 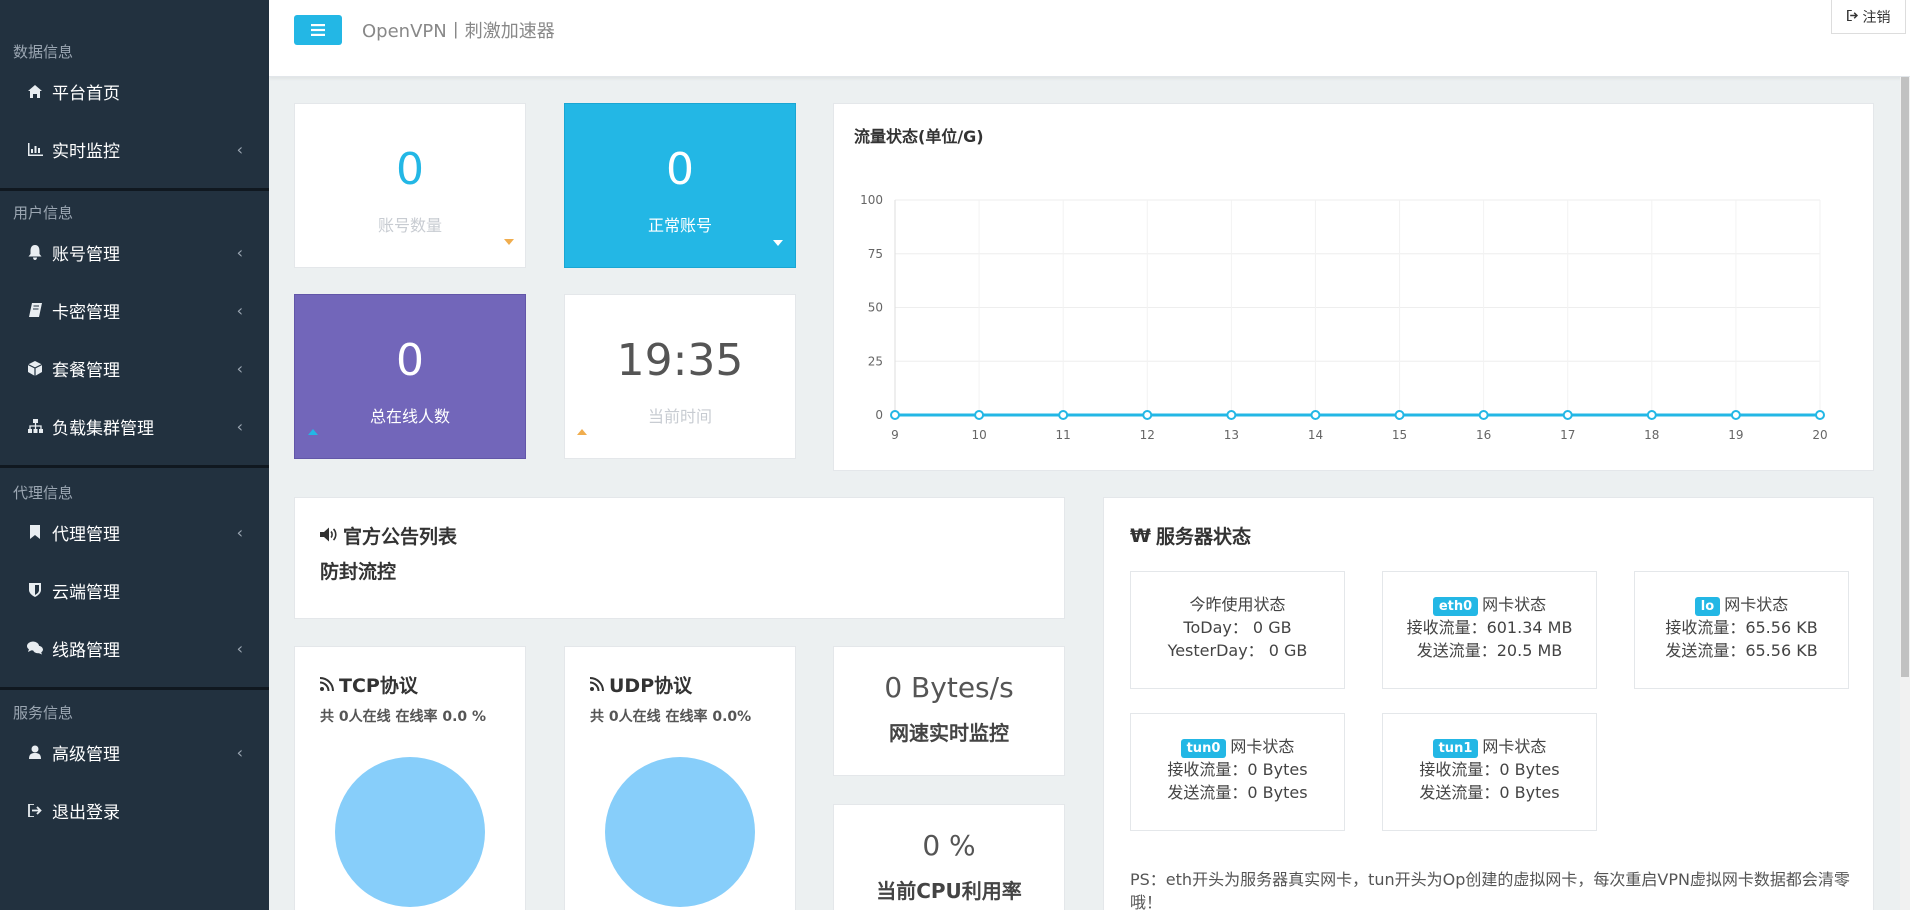 What do you see at coordinates (86, 592) in the screenshot?
I see `sidebar-item-label: 云端管理` at bounding box center [86, 592].